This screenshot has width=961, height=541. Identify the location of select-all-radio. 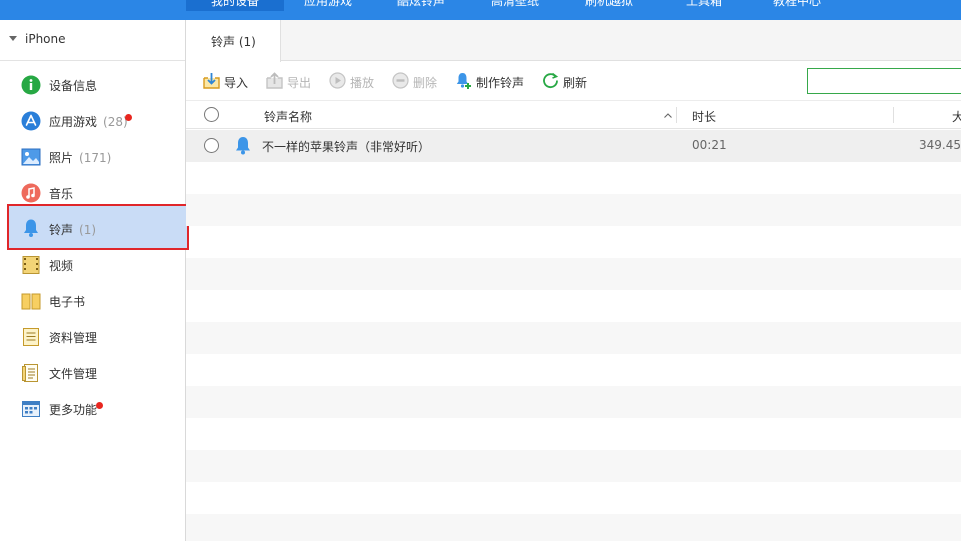
(211, 114).